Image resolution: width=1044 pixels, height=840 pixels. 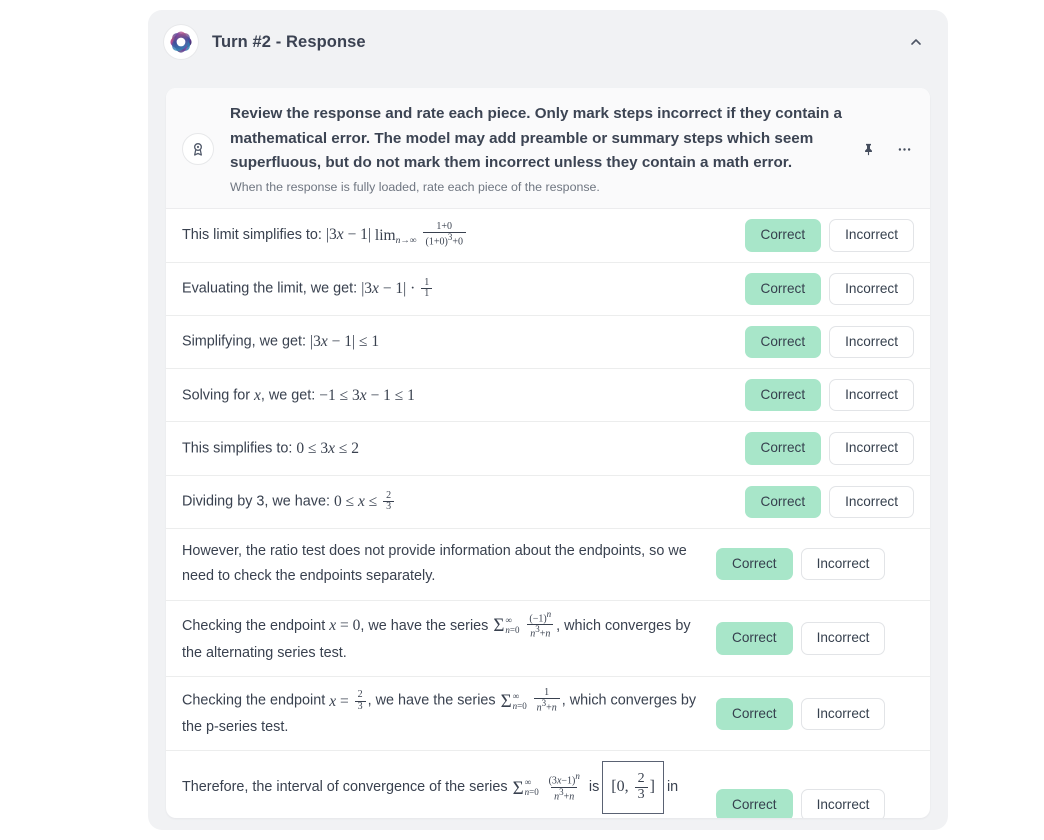 I want to click on step-lead-tail: , we get:, so click(x=288, y=395).